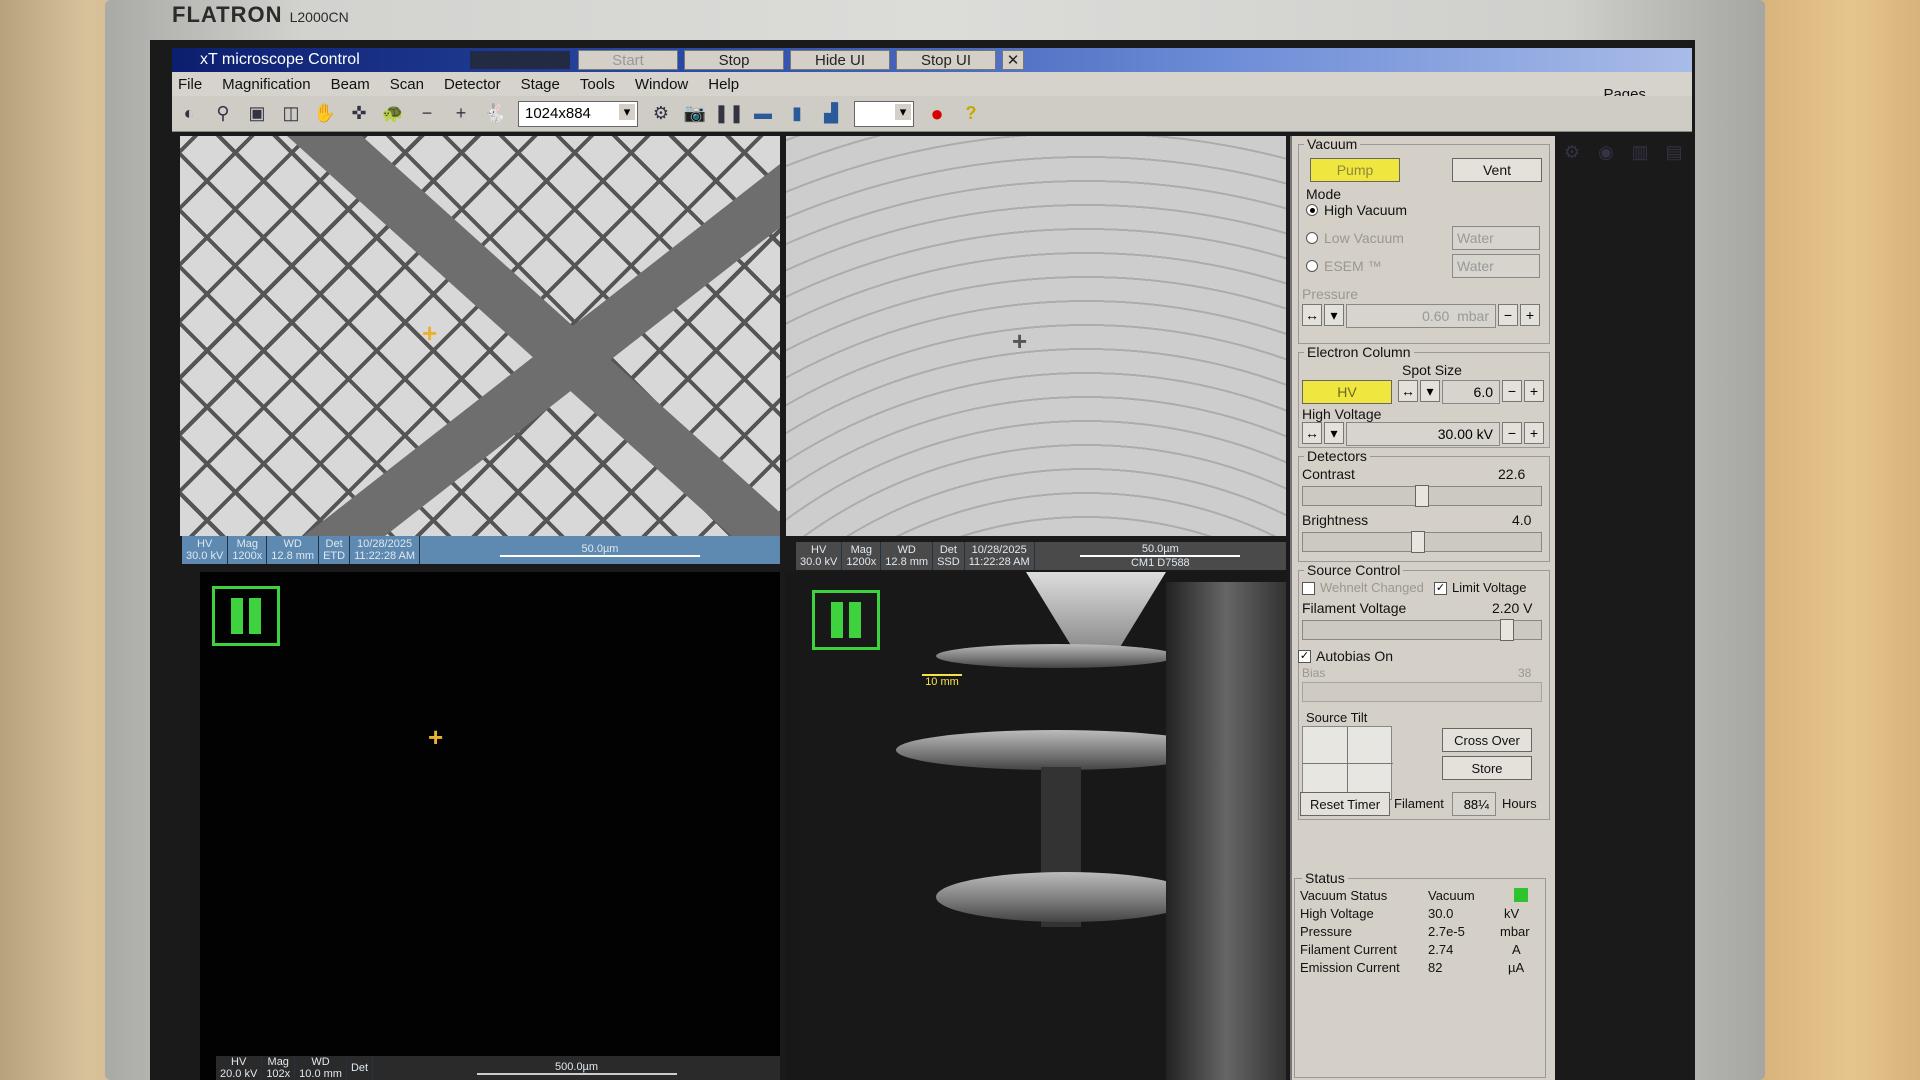 The height and width of the screenshot is (1080, 1920). What do you see at coordinates (461, 114) in the screenshot?
I see `plus-icon: +` at bounding box center [461, 114].